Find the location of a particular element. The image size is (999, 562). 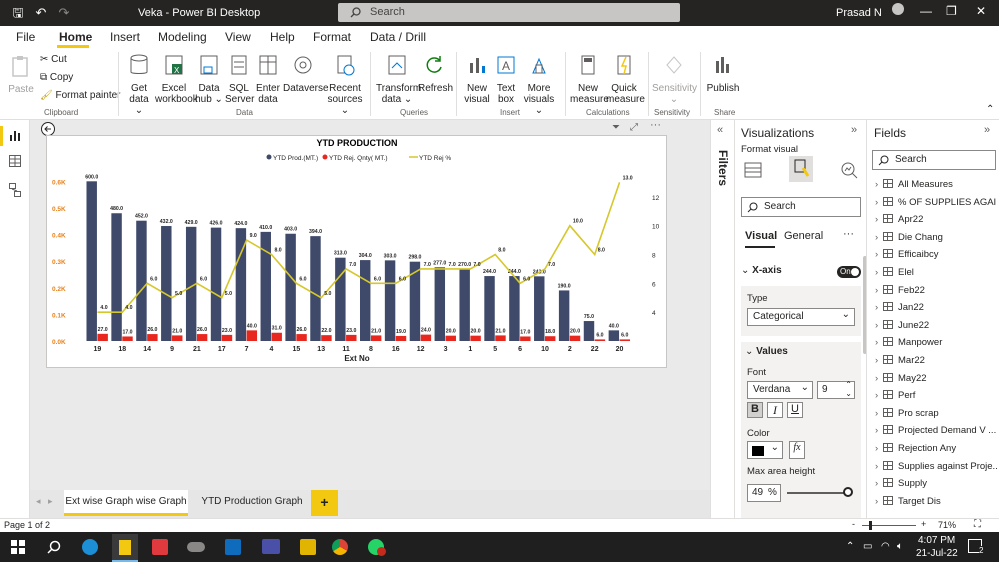

report-view-icon is located at coordinates (15, 135).